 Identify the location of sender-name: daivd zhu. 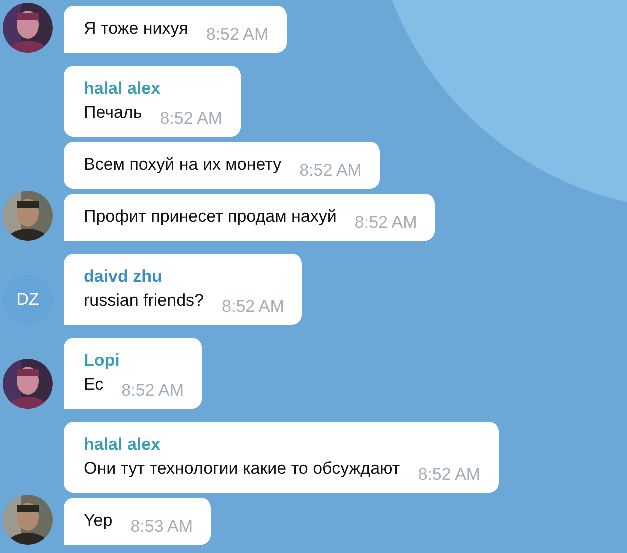
(184, 277).